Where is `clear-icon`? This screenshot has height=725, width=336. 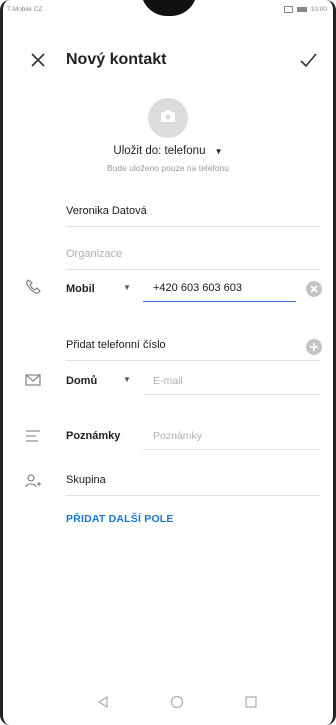 clear-icon is located at coordinates (314, 289).